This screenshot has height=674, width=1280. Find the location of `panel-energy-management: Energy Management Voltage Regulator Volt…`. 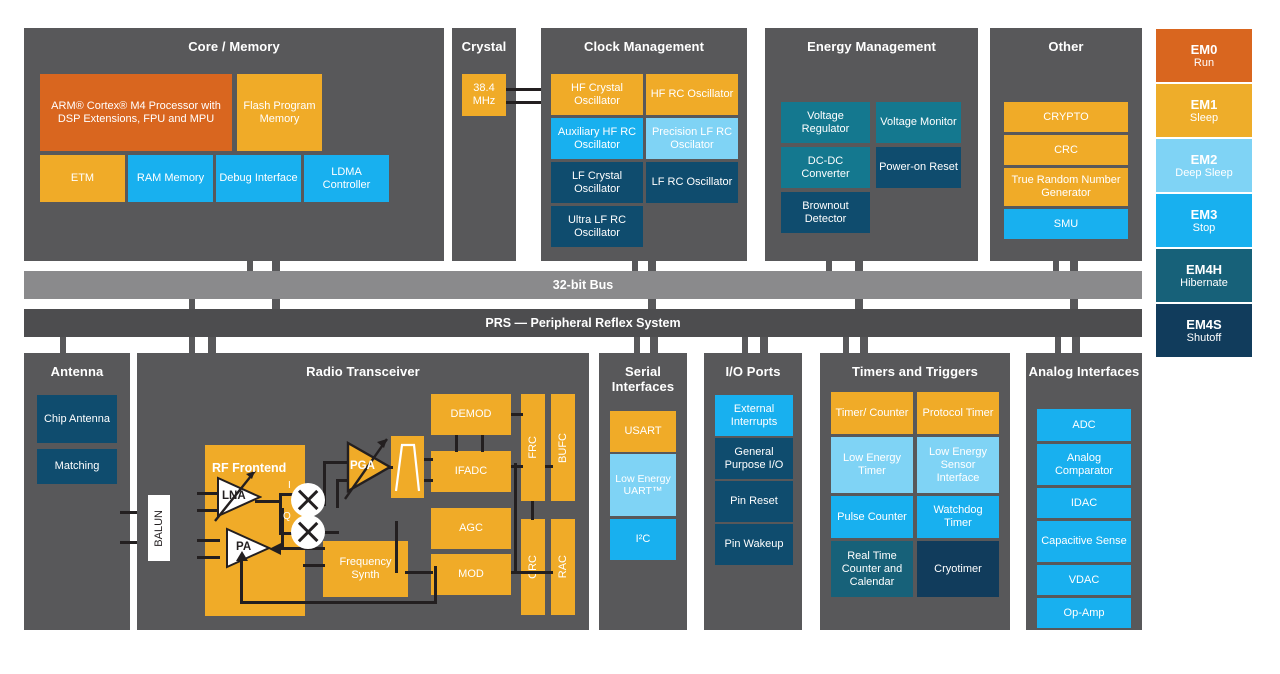

panel-energy-management: Energy Management Voltage Regulator Volt… is located at coordinates (871, 144).